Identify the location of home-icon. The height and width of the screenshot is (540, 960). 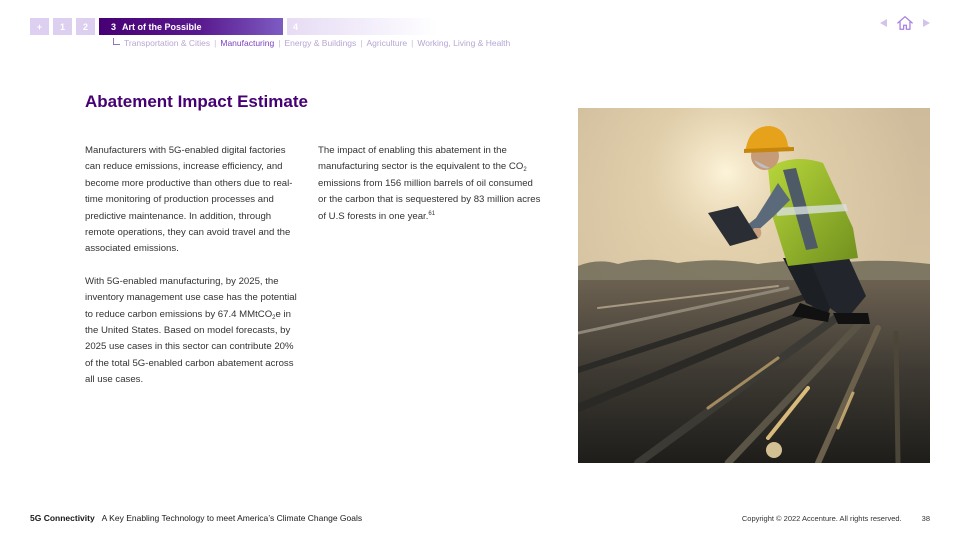
(905, 23).